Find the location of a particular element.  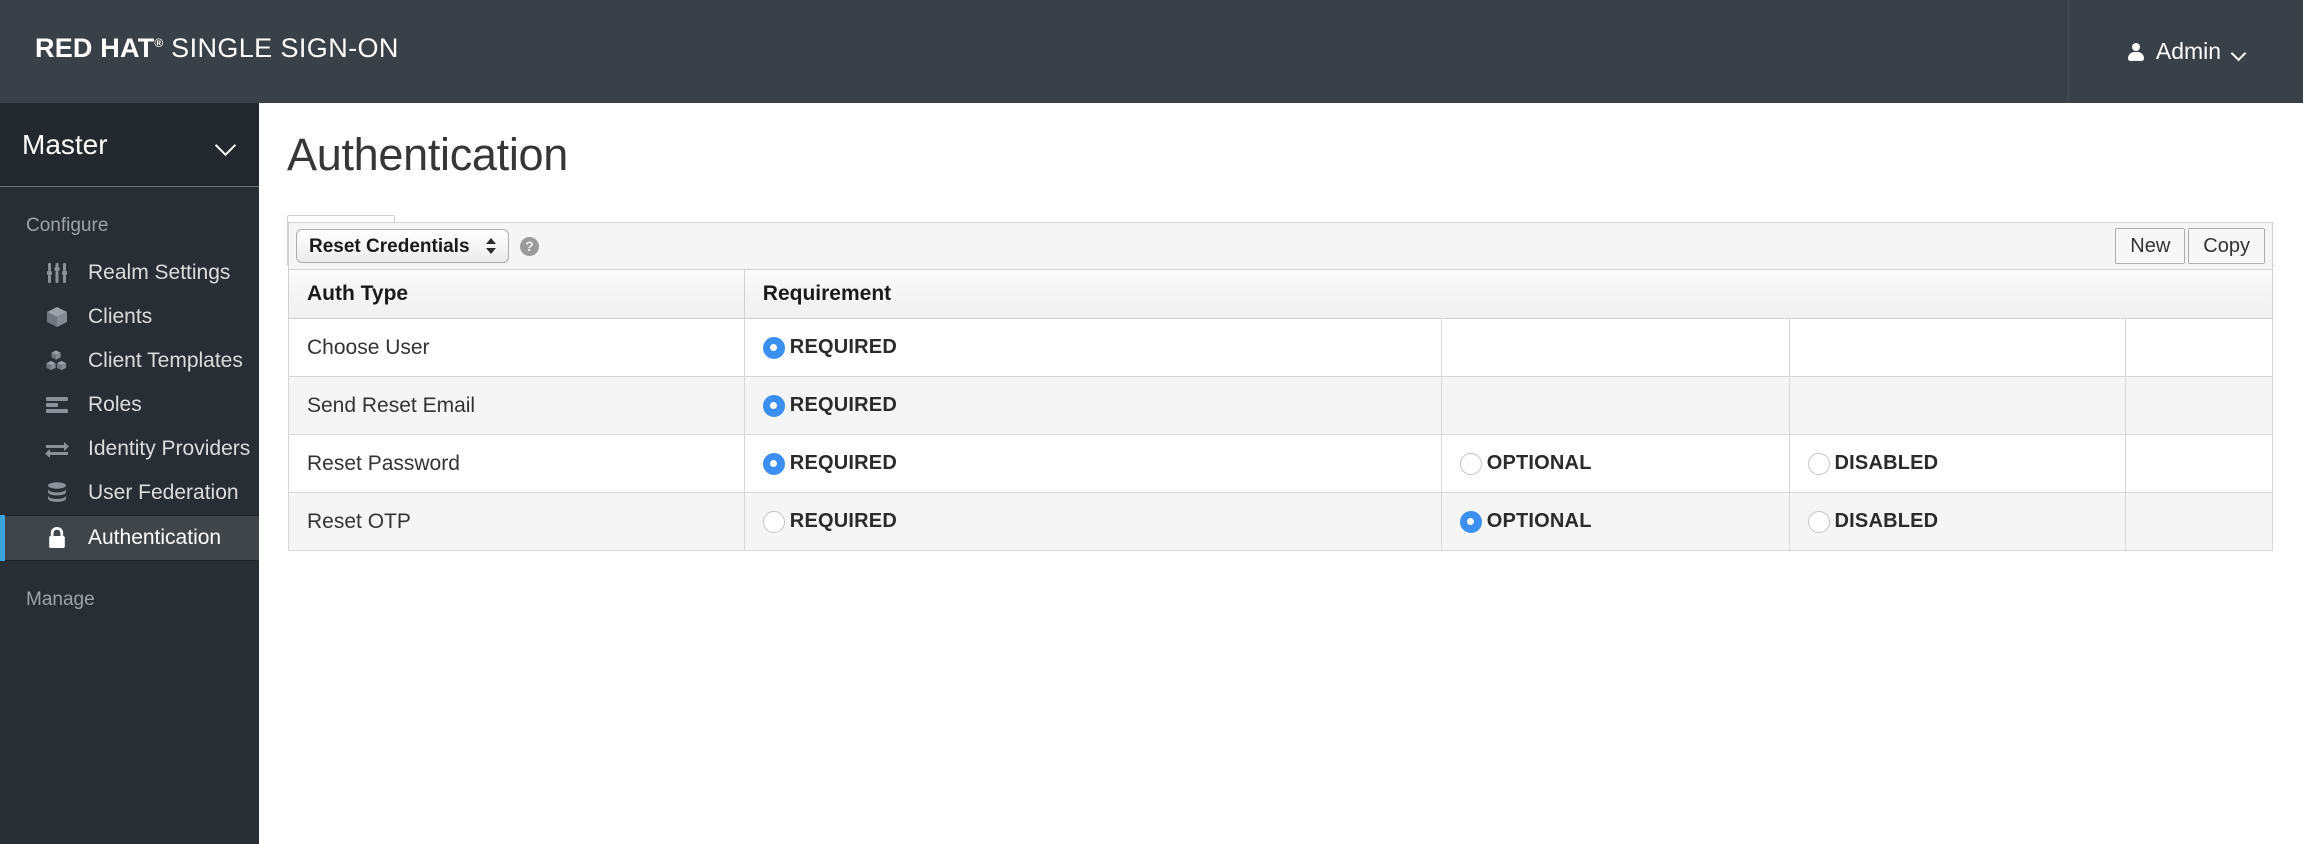

sidebar-item-label: User Federation is located at coordinates (163, 492).